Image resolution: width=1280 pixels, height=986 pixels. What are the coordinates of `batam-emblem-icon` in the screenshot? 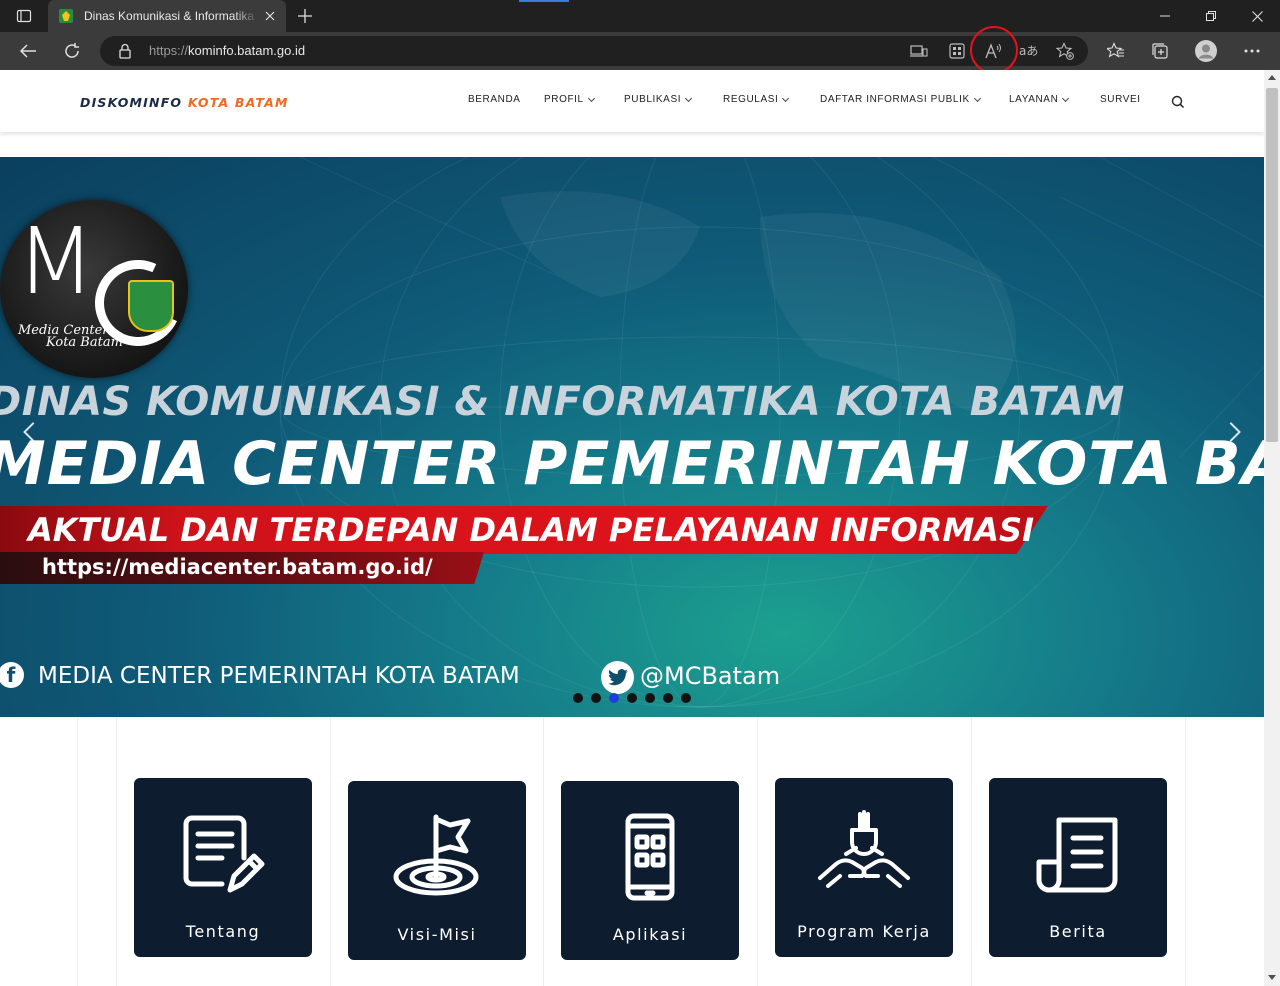 It's located at (151, 306).